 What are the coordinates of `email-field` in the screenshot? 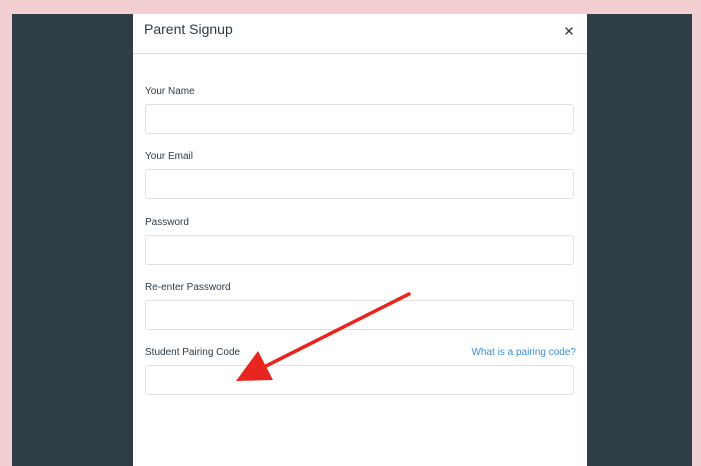 It's located at (359, 184).